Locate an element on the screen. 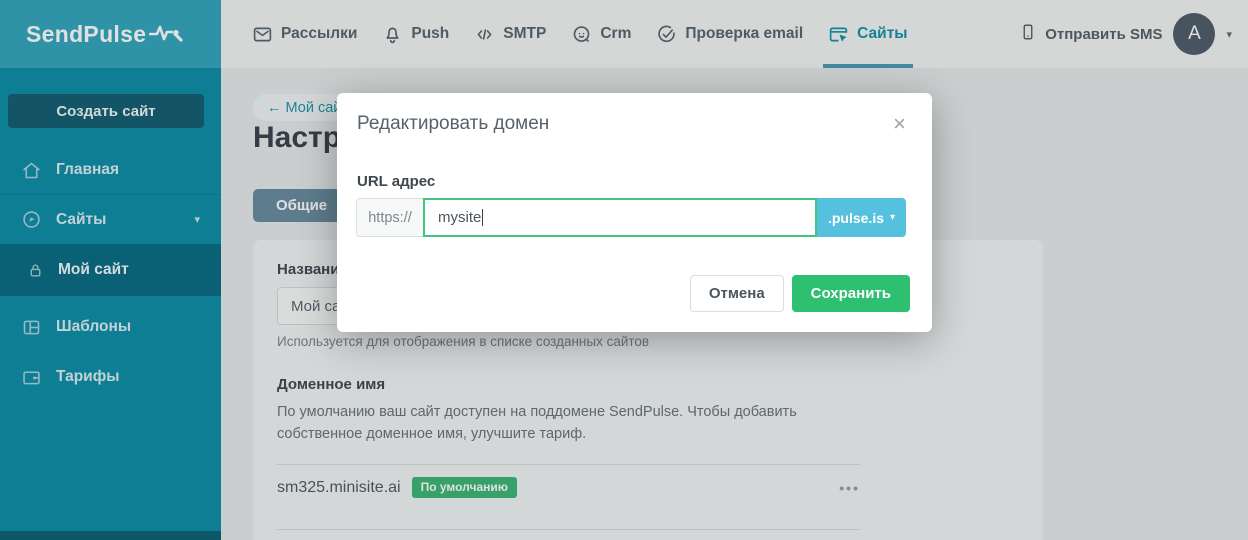 The height and width of the screenshot is (540, 1248). url-label: URL адрес is located at coordinates (396, 181).